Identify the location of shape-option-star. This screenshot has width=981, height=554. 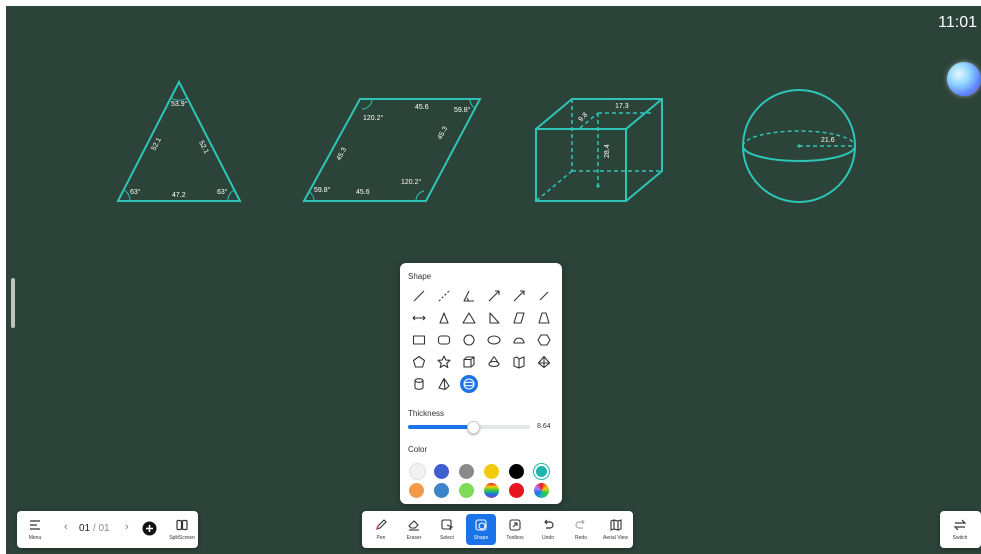
(443, 362).